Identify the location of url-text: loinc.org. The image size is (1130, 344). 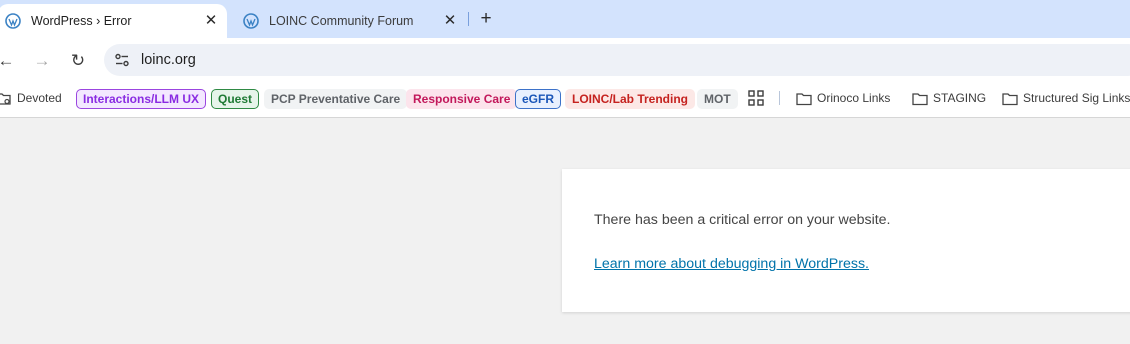
(168, 60).